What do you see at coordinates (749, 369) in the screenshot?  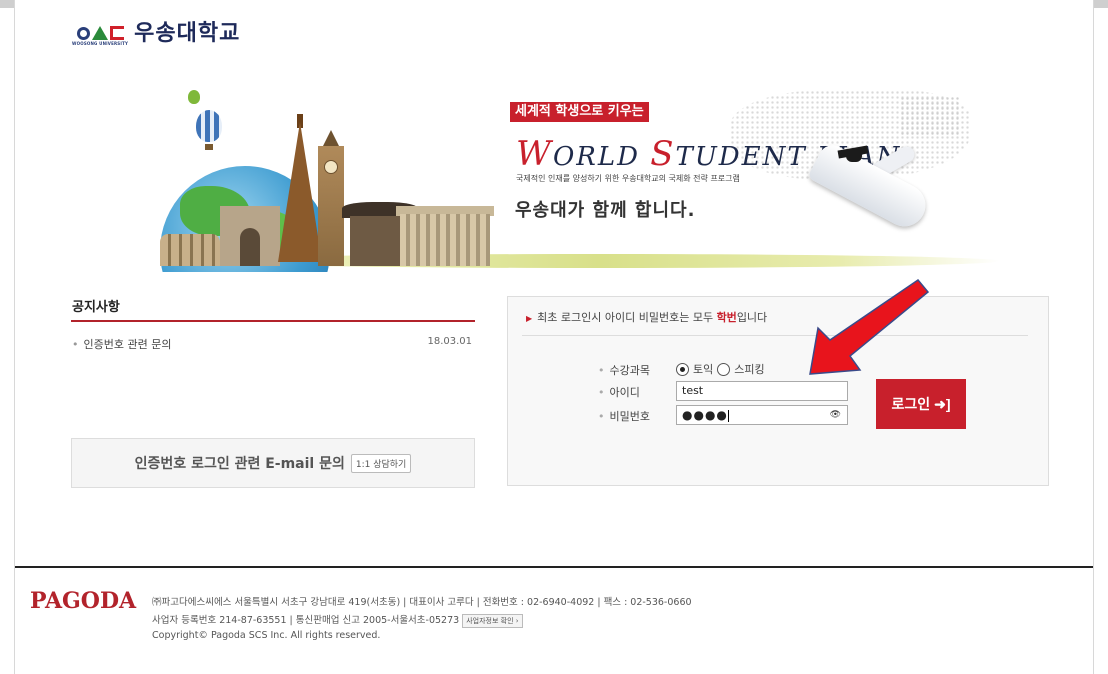 I see `course-option-speaking-label: 스피킹` at bounding box center [749, 369].